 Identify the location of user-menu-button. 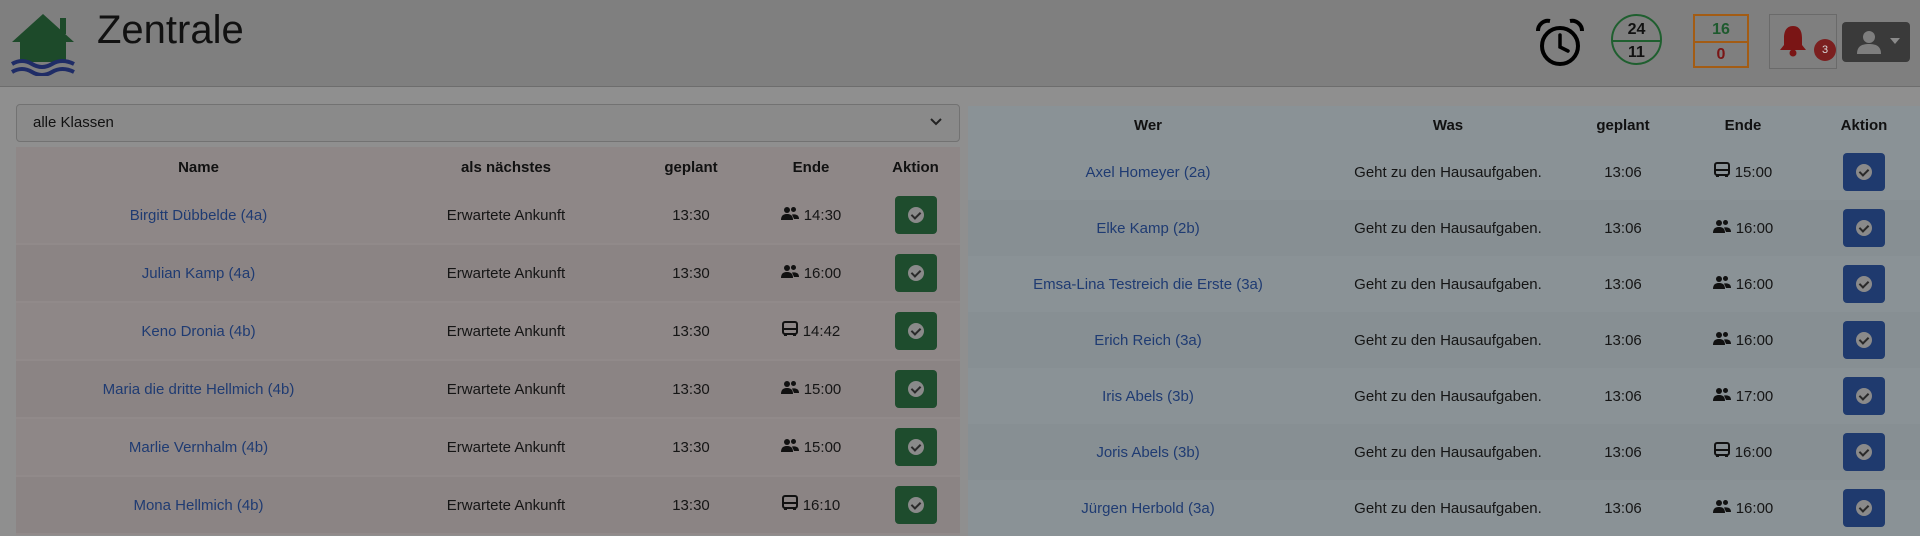
(1876, 42).